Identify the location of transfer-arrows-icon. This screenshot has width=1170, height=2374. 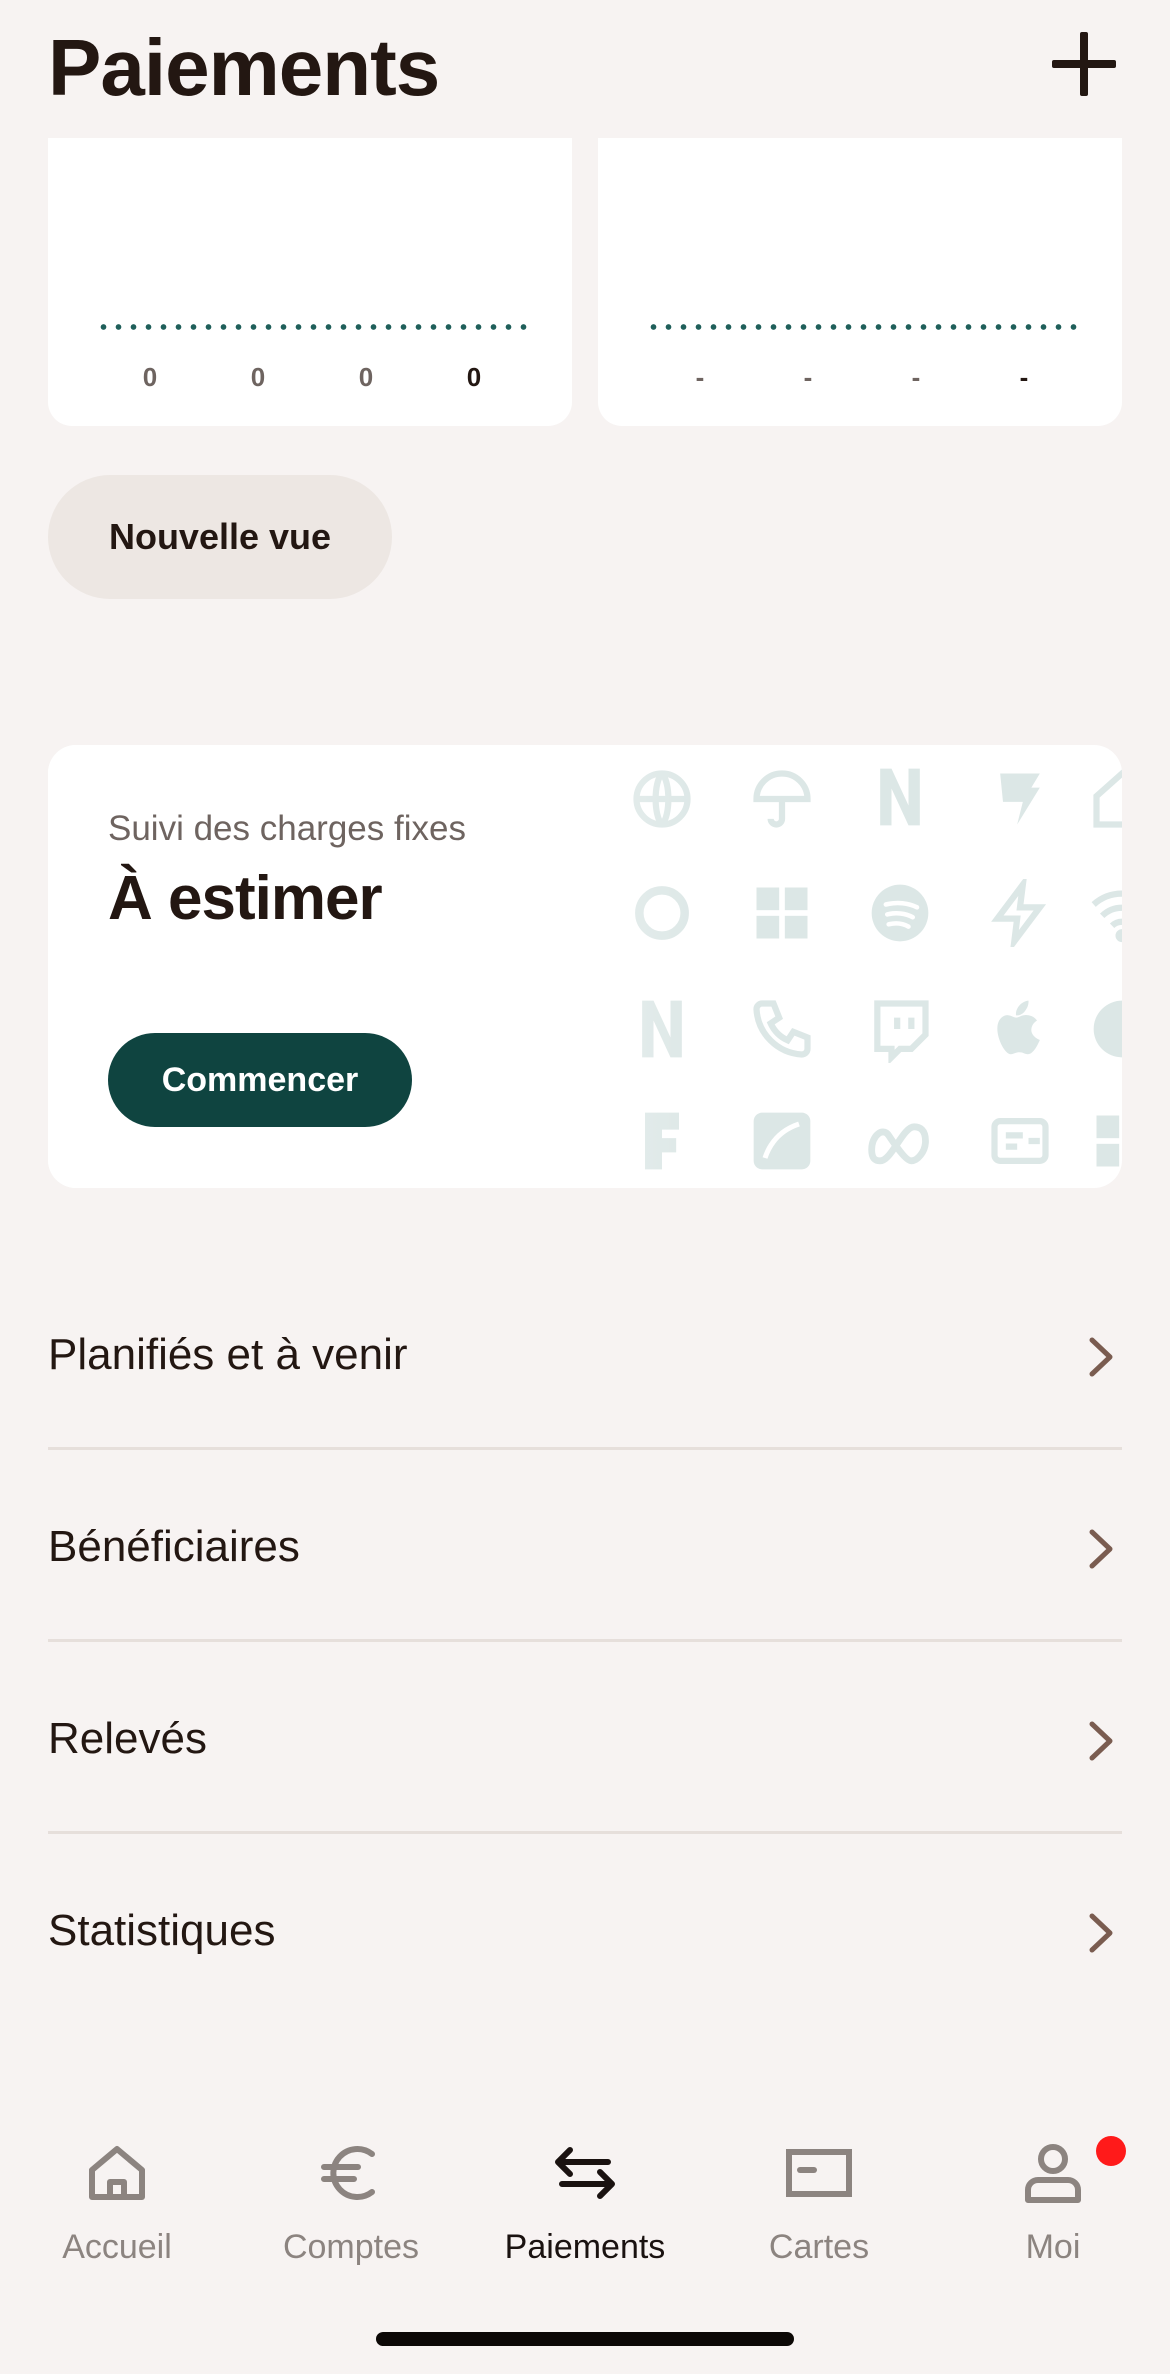
(585, 2173).